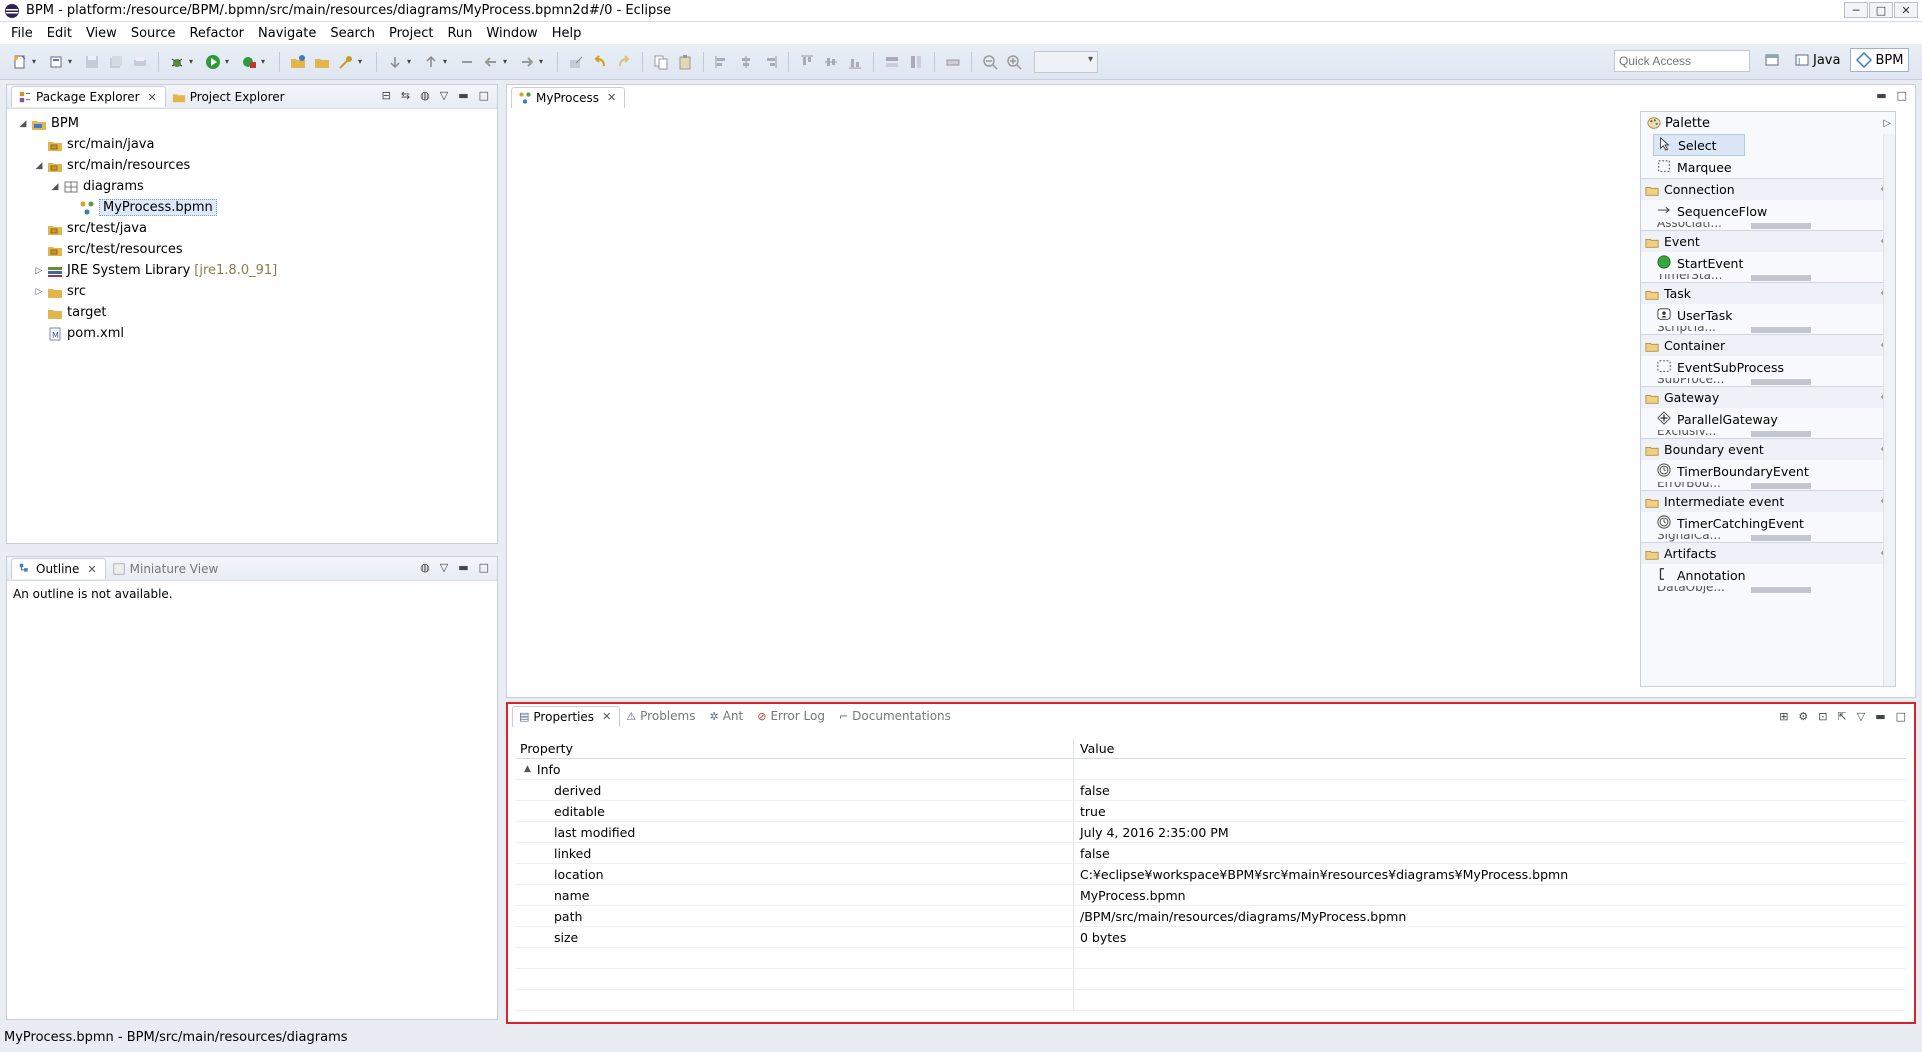 This screenshot has width=1922, height=1052. Describe the element at coordinates (511, 33) in the screenshot. I see `menu-window: Window` at that location.